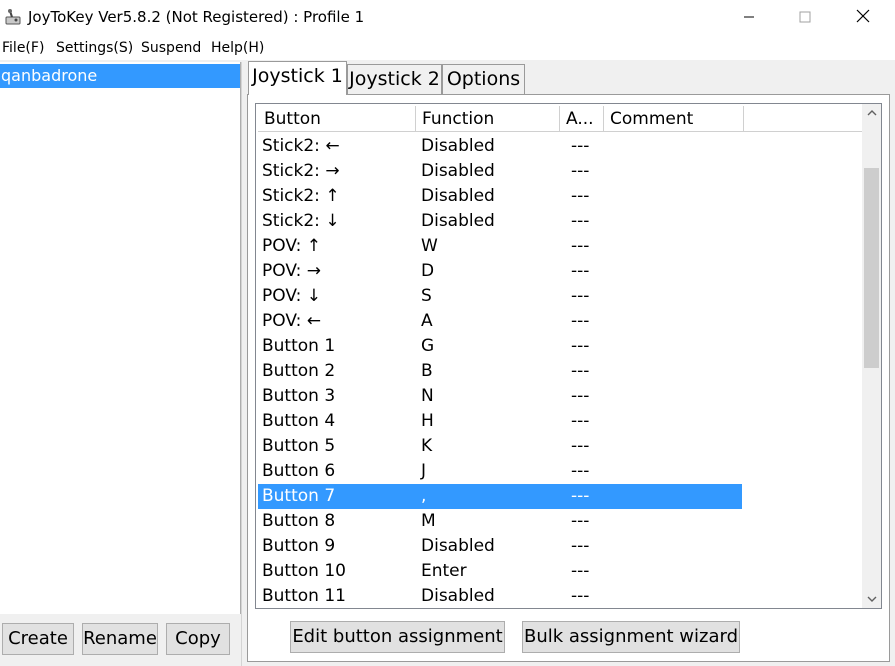 The height and width of the screenshot is (666, 895). Describe the element at coordinates (447, 48) in the screenshot. I see `menu-bar: File(F) Settings(S) Suspend Help(H)` at that location.